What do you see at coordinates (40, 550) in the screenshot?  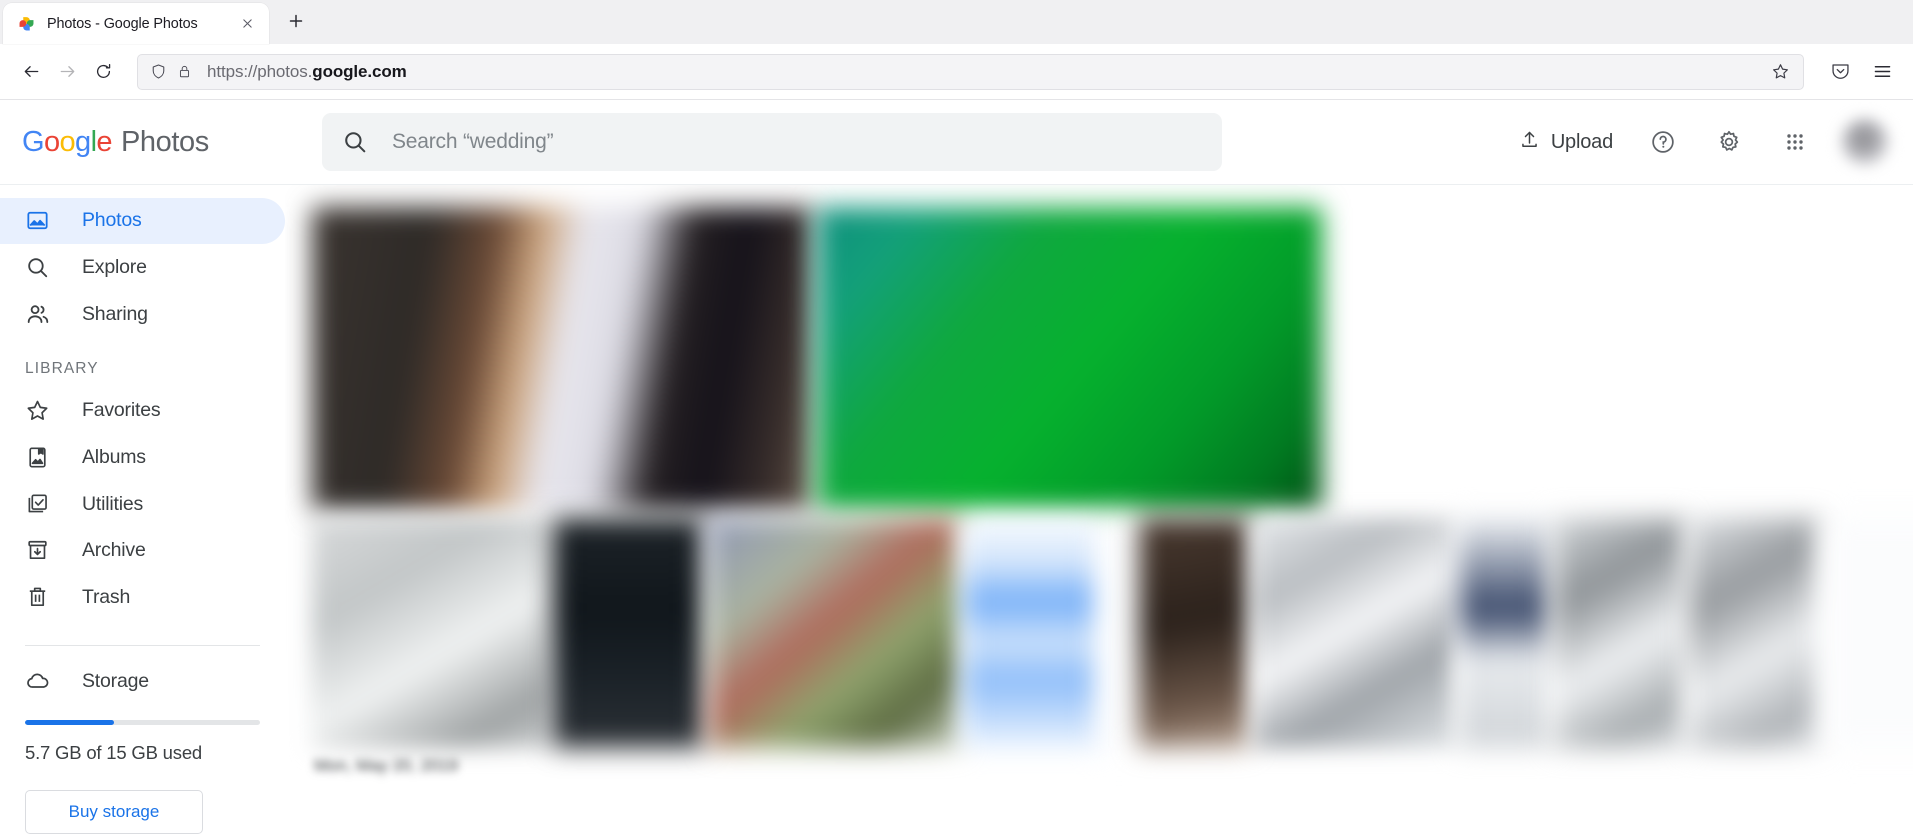 I see `archive-box-icon` at bounding box center [40, 550].